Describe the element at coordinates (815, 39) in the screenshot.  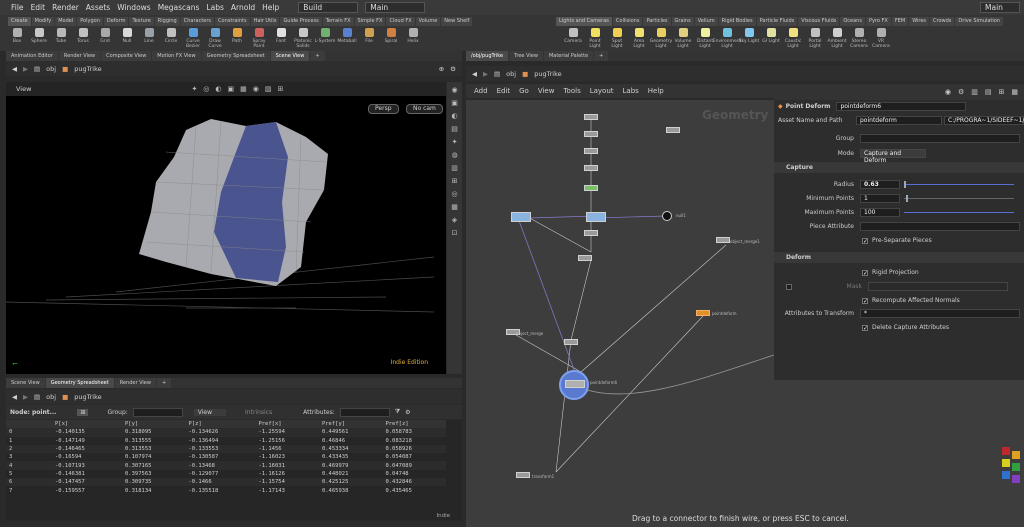
I see `shelf-tool-portal-light: Portal Light` at that location.